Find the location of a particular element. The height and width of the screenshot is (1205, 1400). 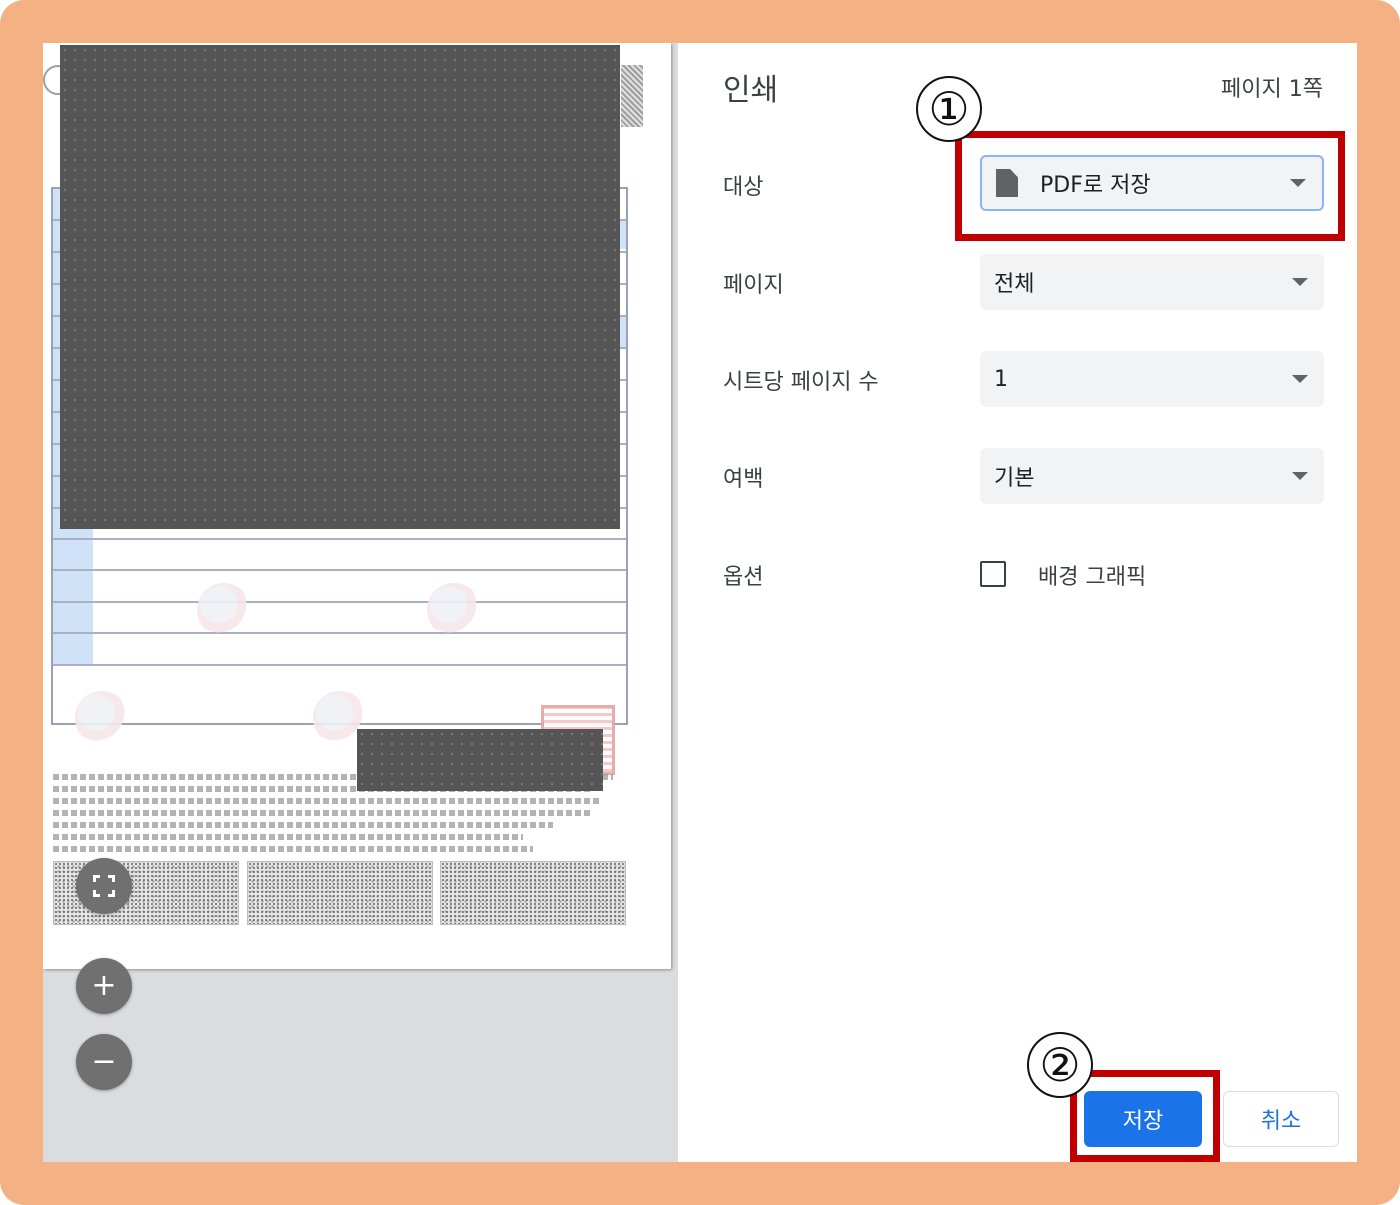

page-count: 페이지 1쪽 is located at coordinates (1272, 89).